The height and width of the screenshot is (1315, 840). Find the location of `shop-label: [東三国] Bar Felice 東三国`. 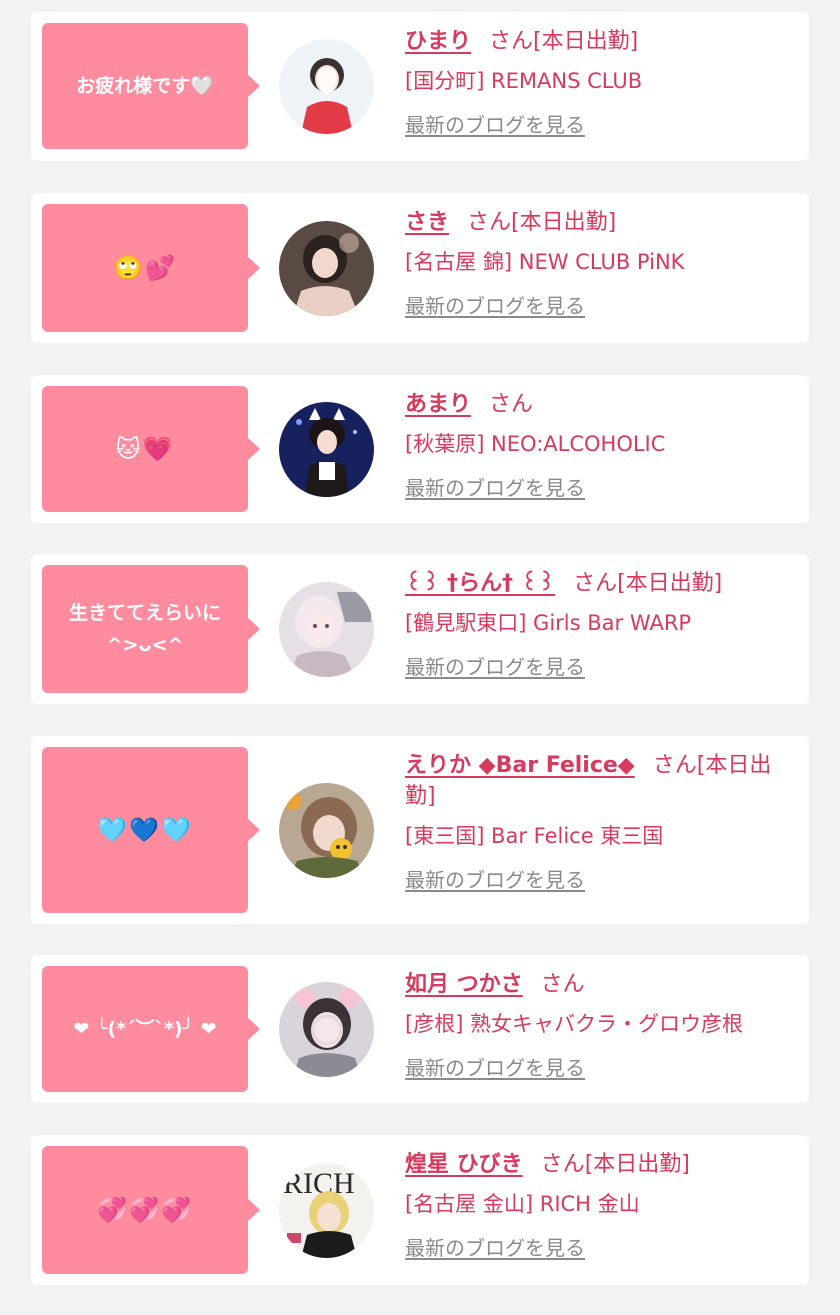

shop-label: [東三国] Bar Felice 東三国 is located at coordinates (534, 836).